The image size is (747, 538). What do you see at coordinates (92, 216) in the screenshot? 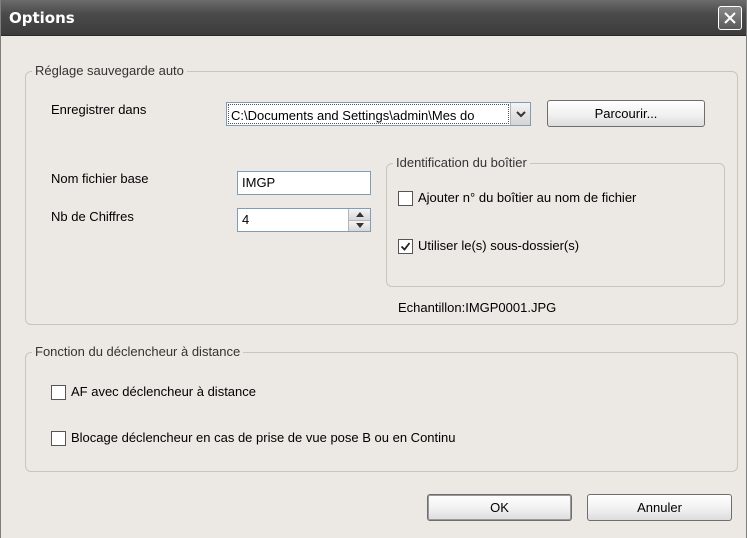
I see `digits-label: Nb de Chiffres` at bounding box center [92, 216].